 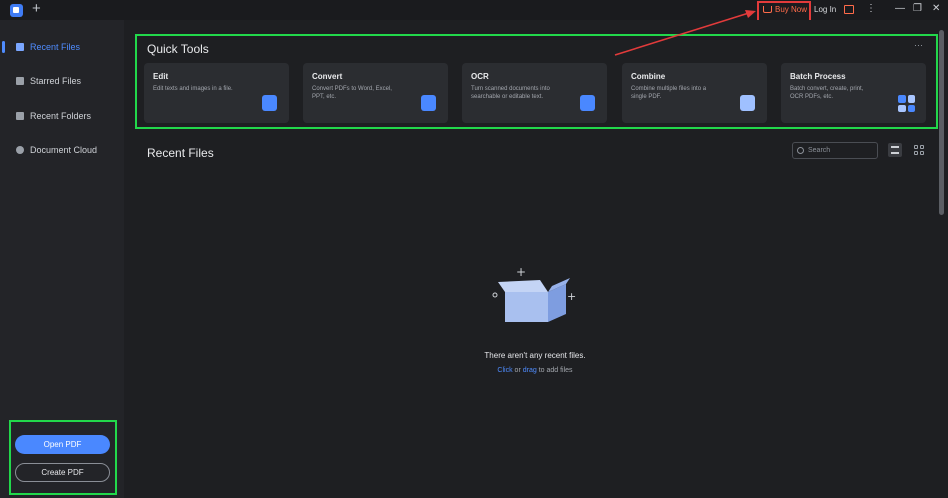 What do you see at coordinates (178, 49) in the screenshot?
I see `quick-tools-title: Quick Tools` at bounding box center [178, 49].